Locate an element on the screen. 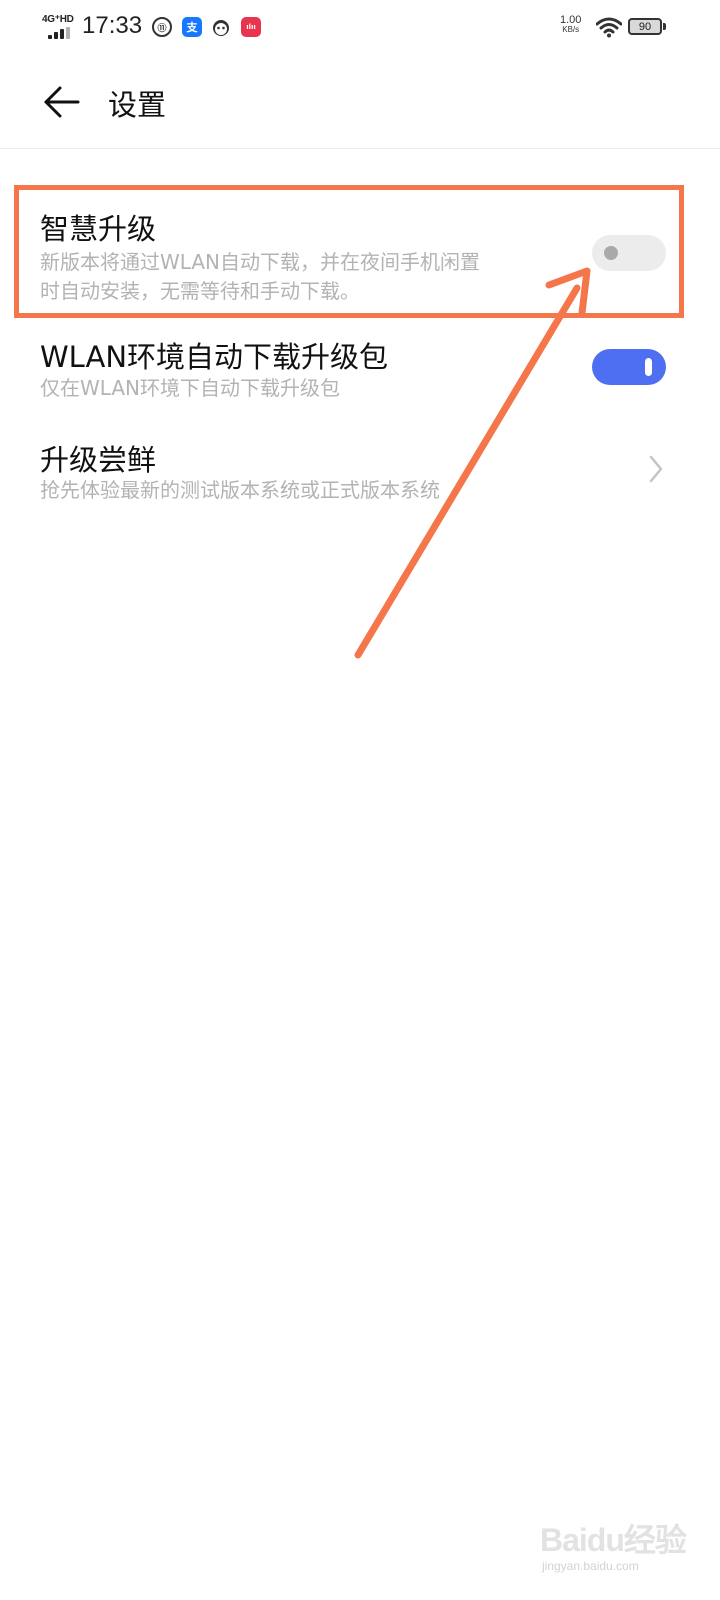  wlan-download-toggle is located at coordinates (629, 367).